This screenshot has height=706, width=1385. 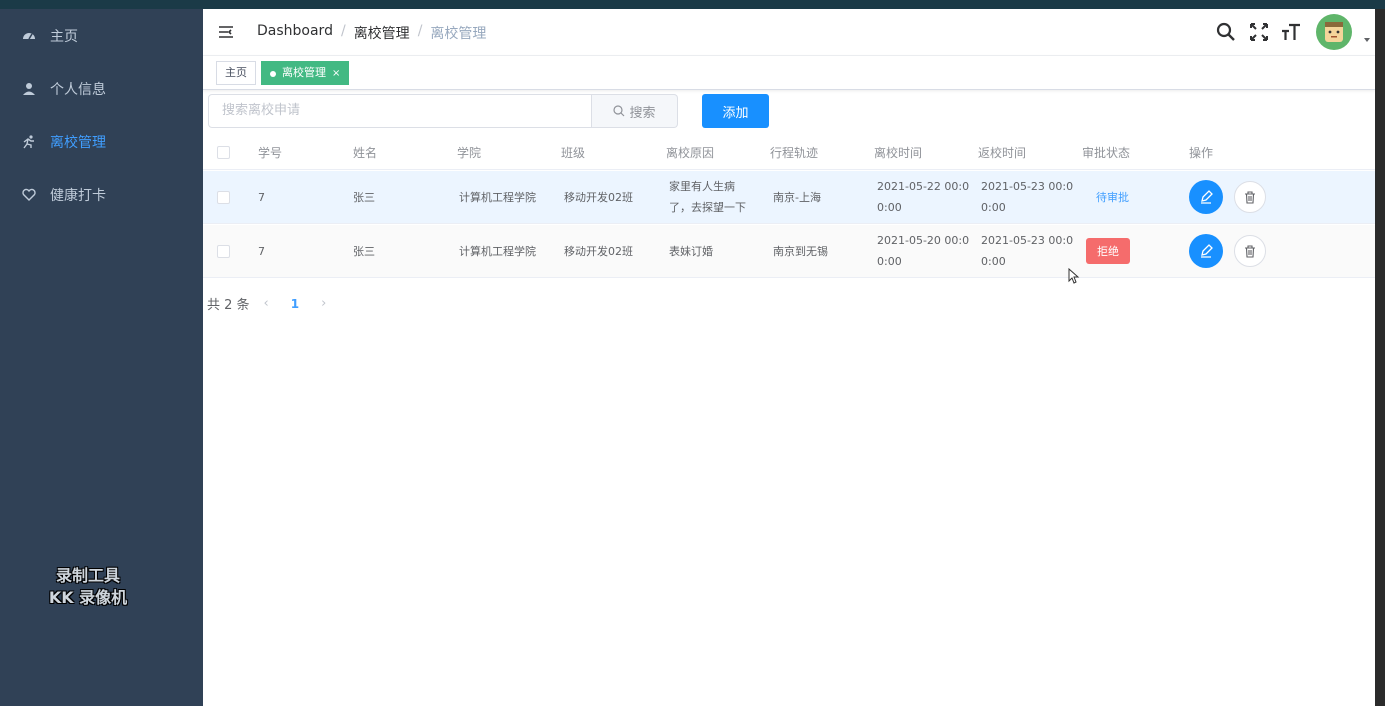 What do you see at coordinates (29, 36) in the screenshot?
I see `dashboard-icon` at bounding box center [29, 36].